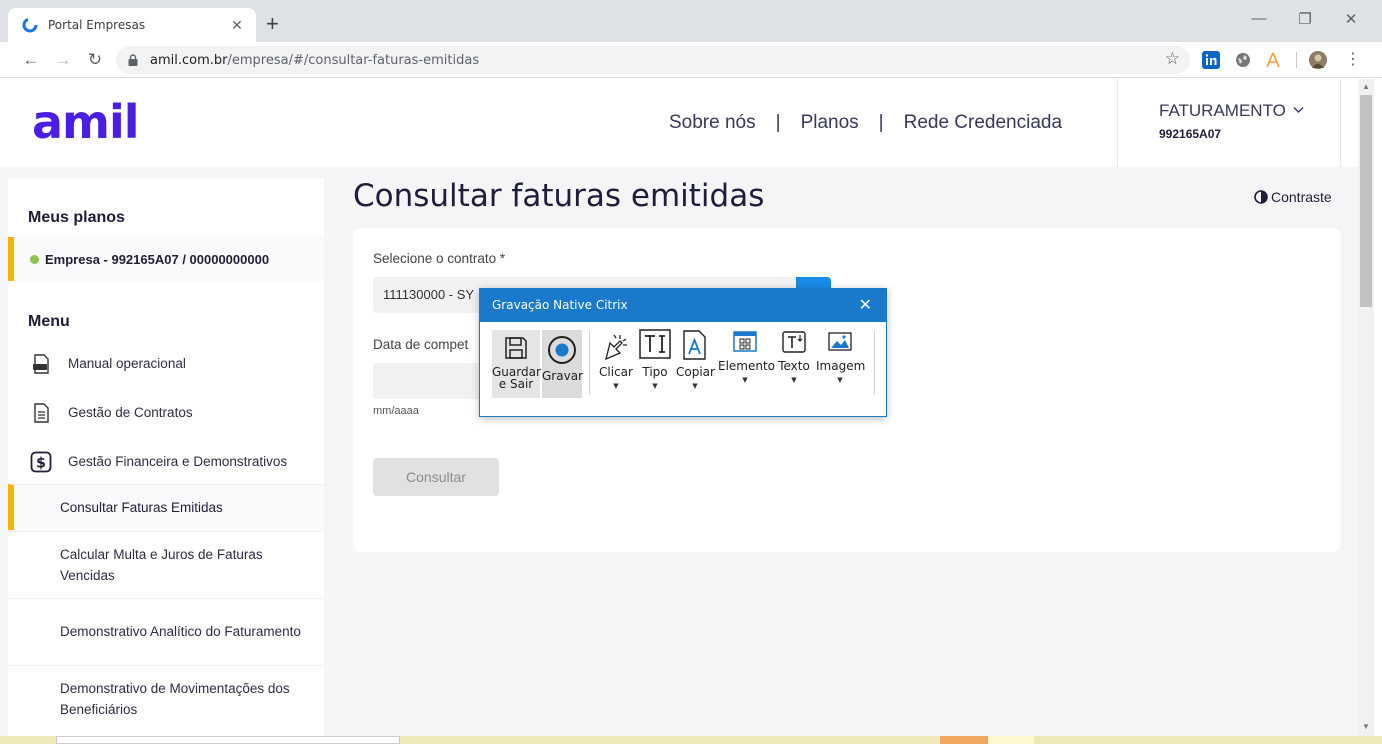 The height and width of the screenshot is (744, 1382). Describe the element at coordinates (41, 412) in the screenshot. I see `document-icon` at that location.